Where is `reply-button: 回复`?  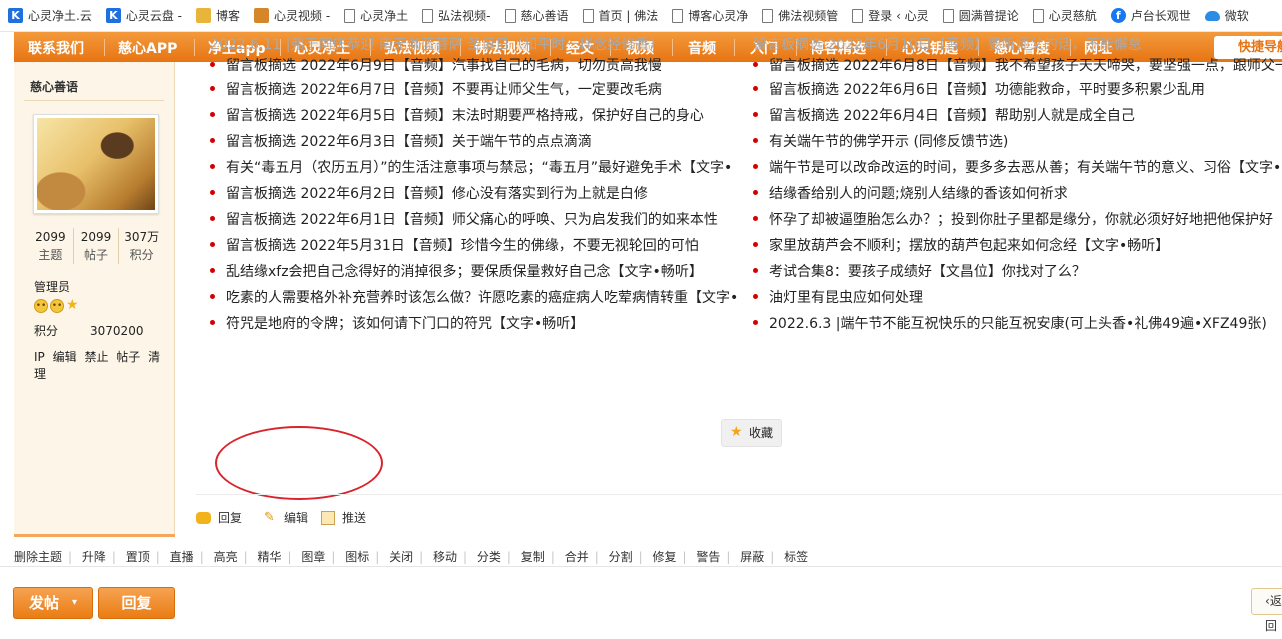 reply-button: 回复 is located at coordinates (136, 603).